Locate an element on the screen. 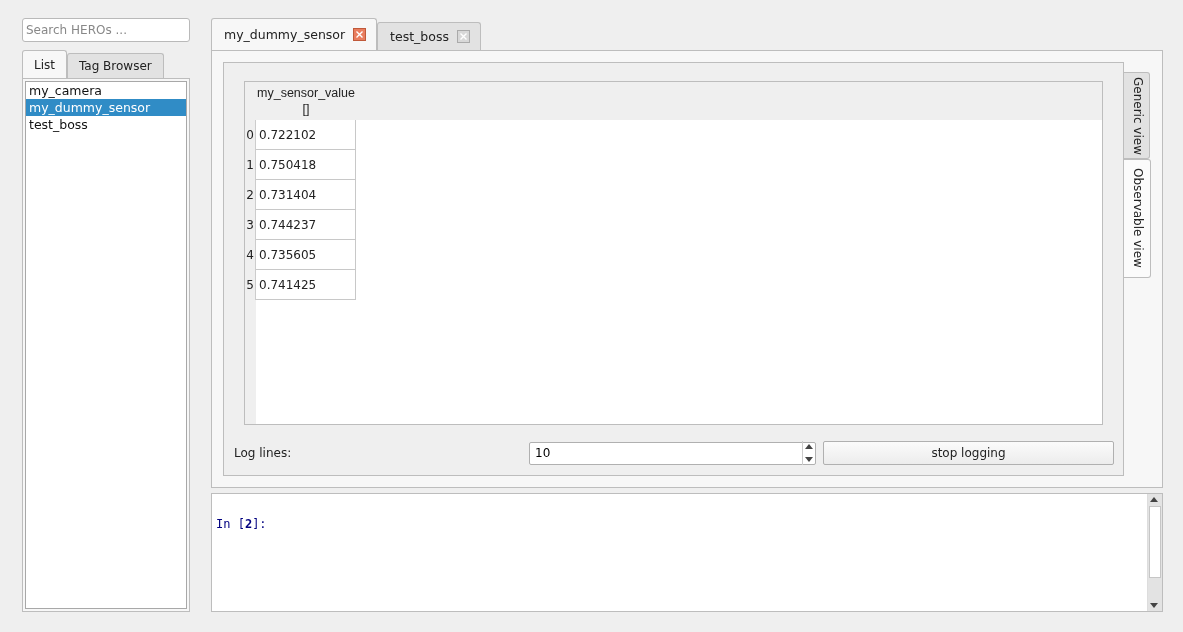 The width and height of the screenshot is (1183, 632). scrollbar-thumb is located at coordinates (1155, 542).